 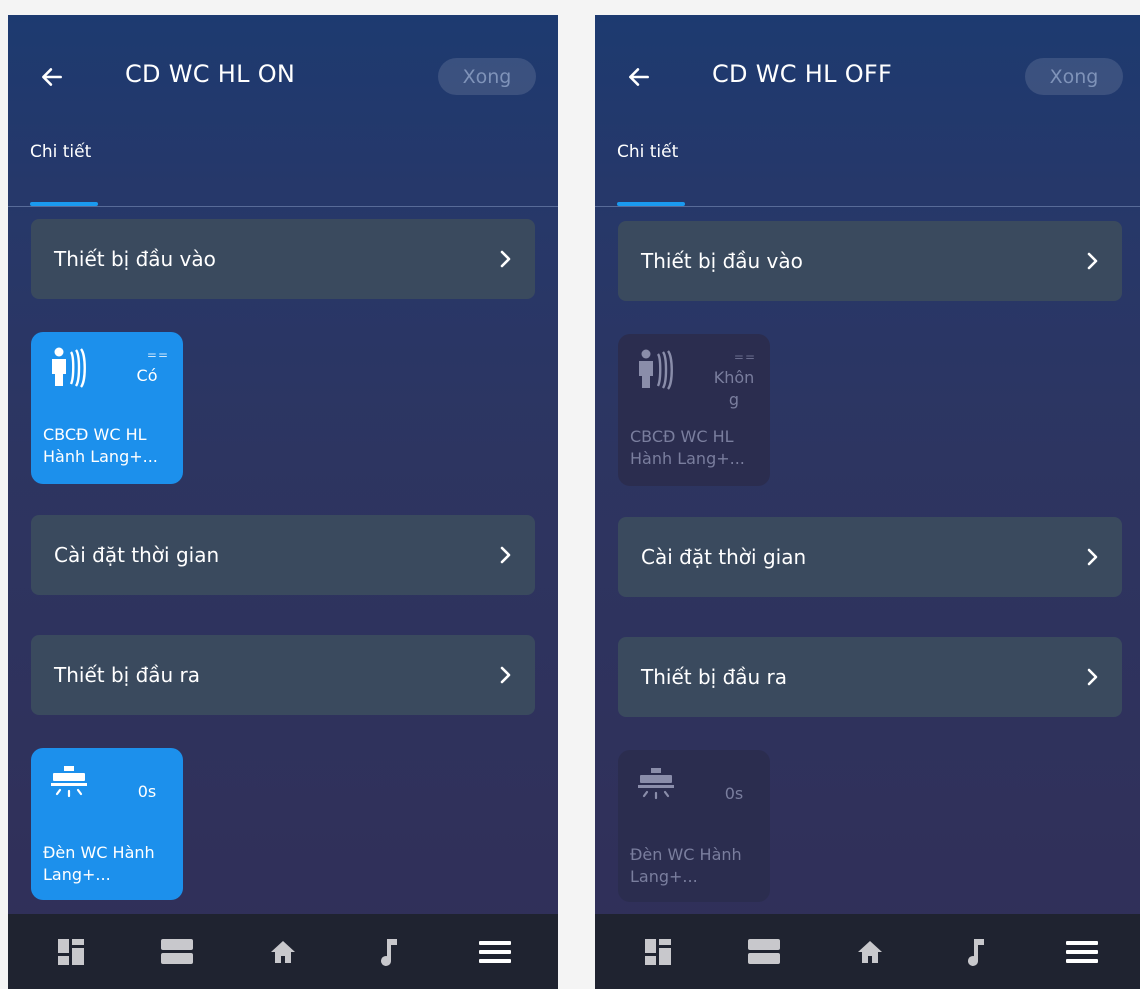 I want to click on header: CD WC HL OFF Xong, so click(x=867, y=77).